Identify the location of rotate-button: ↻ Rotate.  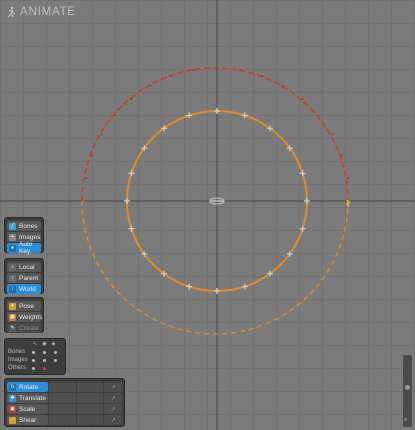
(28, 387).